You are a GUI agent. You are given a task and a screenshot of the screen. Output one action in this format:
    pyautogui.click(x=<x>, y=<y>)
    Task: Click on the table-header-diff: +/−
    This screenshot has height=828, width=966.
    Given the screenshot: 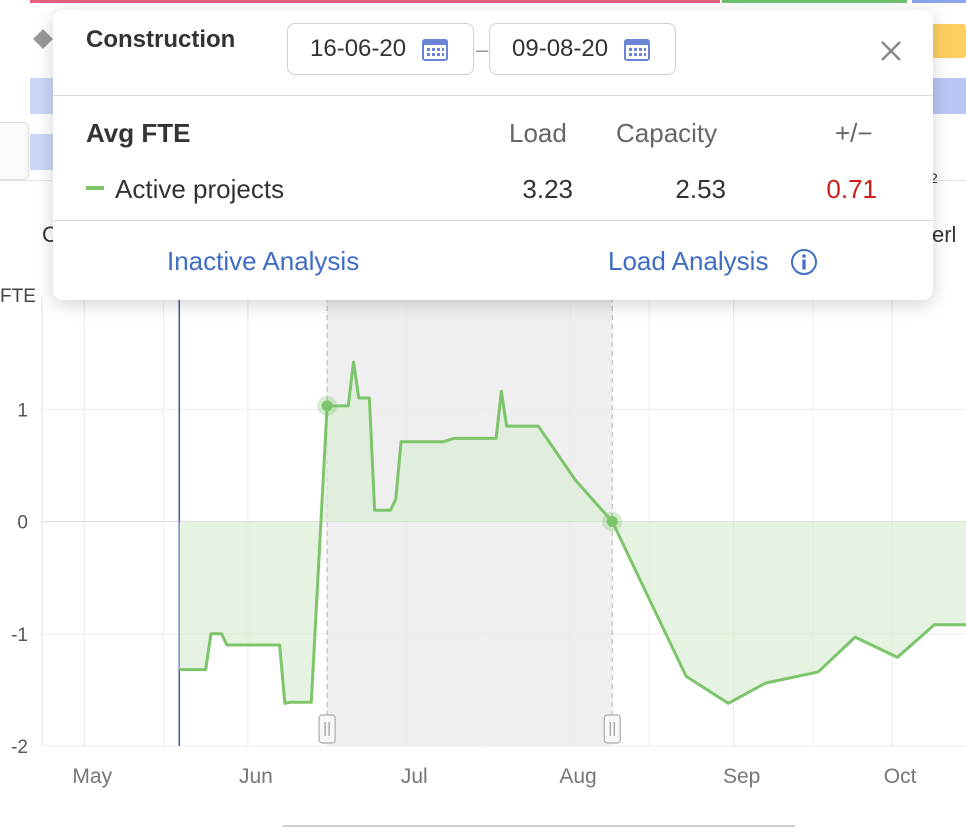 What is the action you would take?
    pyautogui.click(x=854, y=133)
    